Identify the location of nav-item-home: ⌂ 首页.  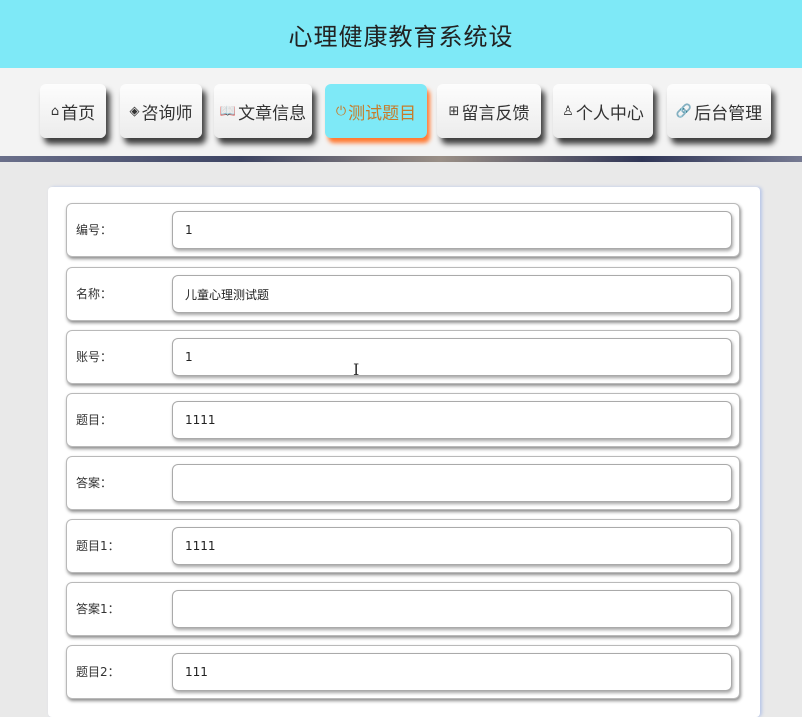
(73, 111).